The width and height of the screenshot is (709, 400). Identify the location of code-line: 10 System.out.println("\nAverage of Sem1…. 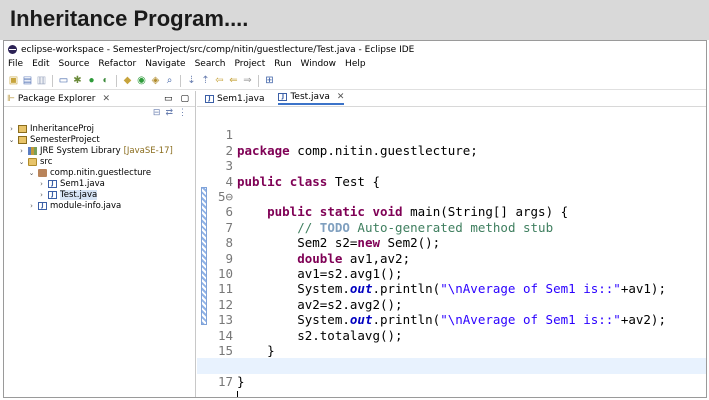
(451, 273).